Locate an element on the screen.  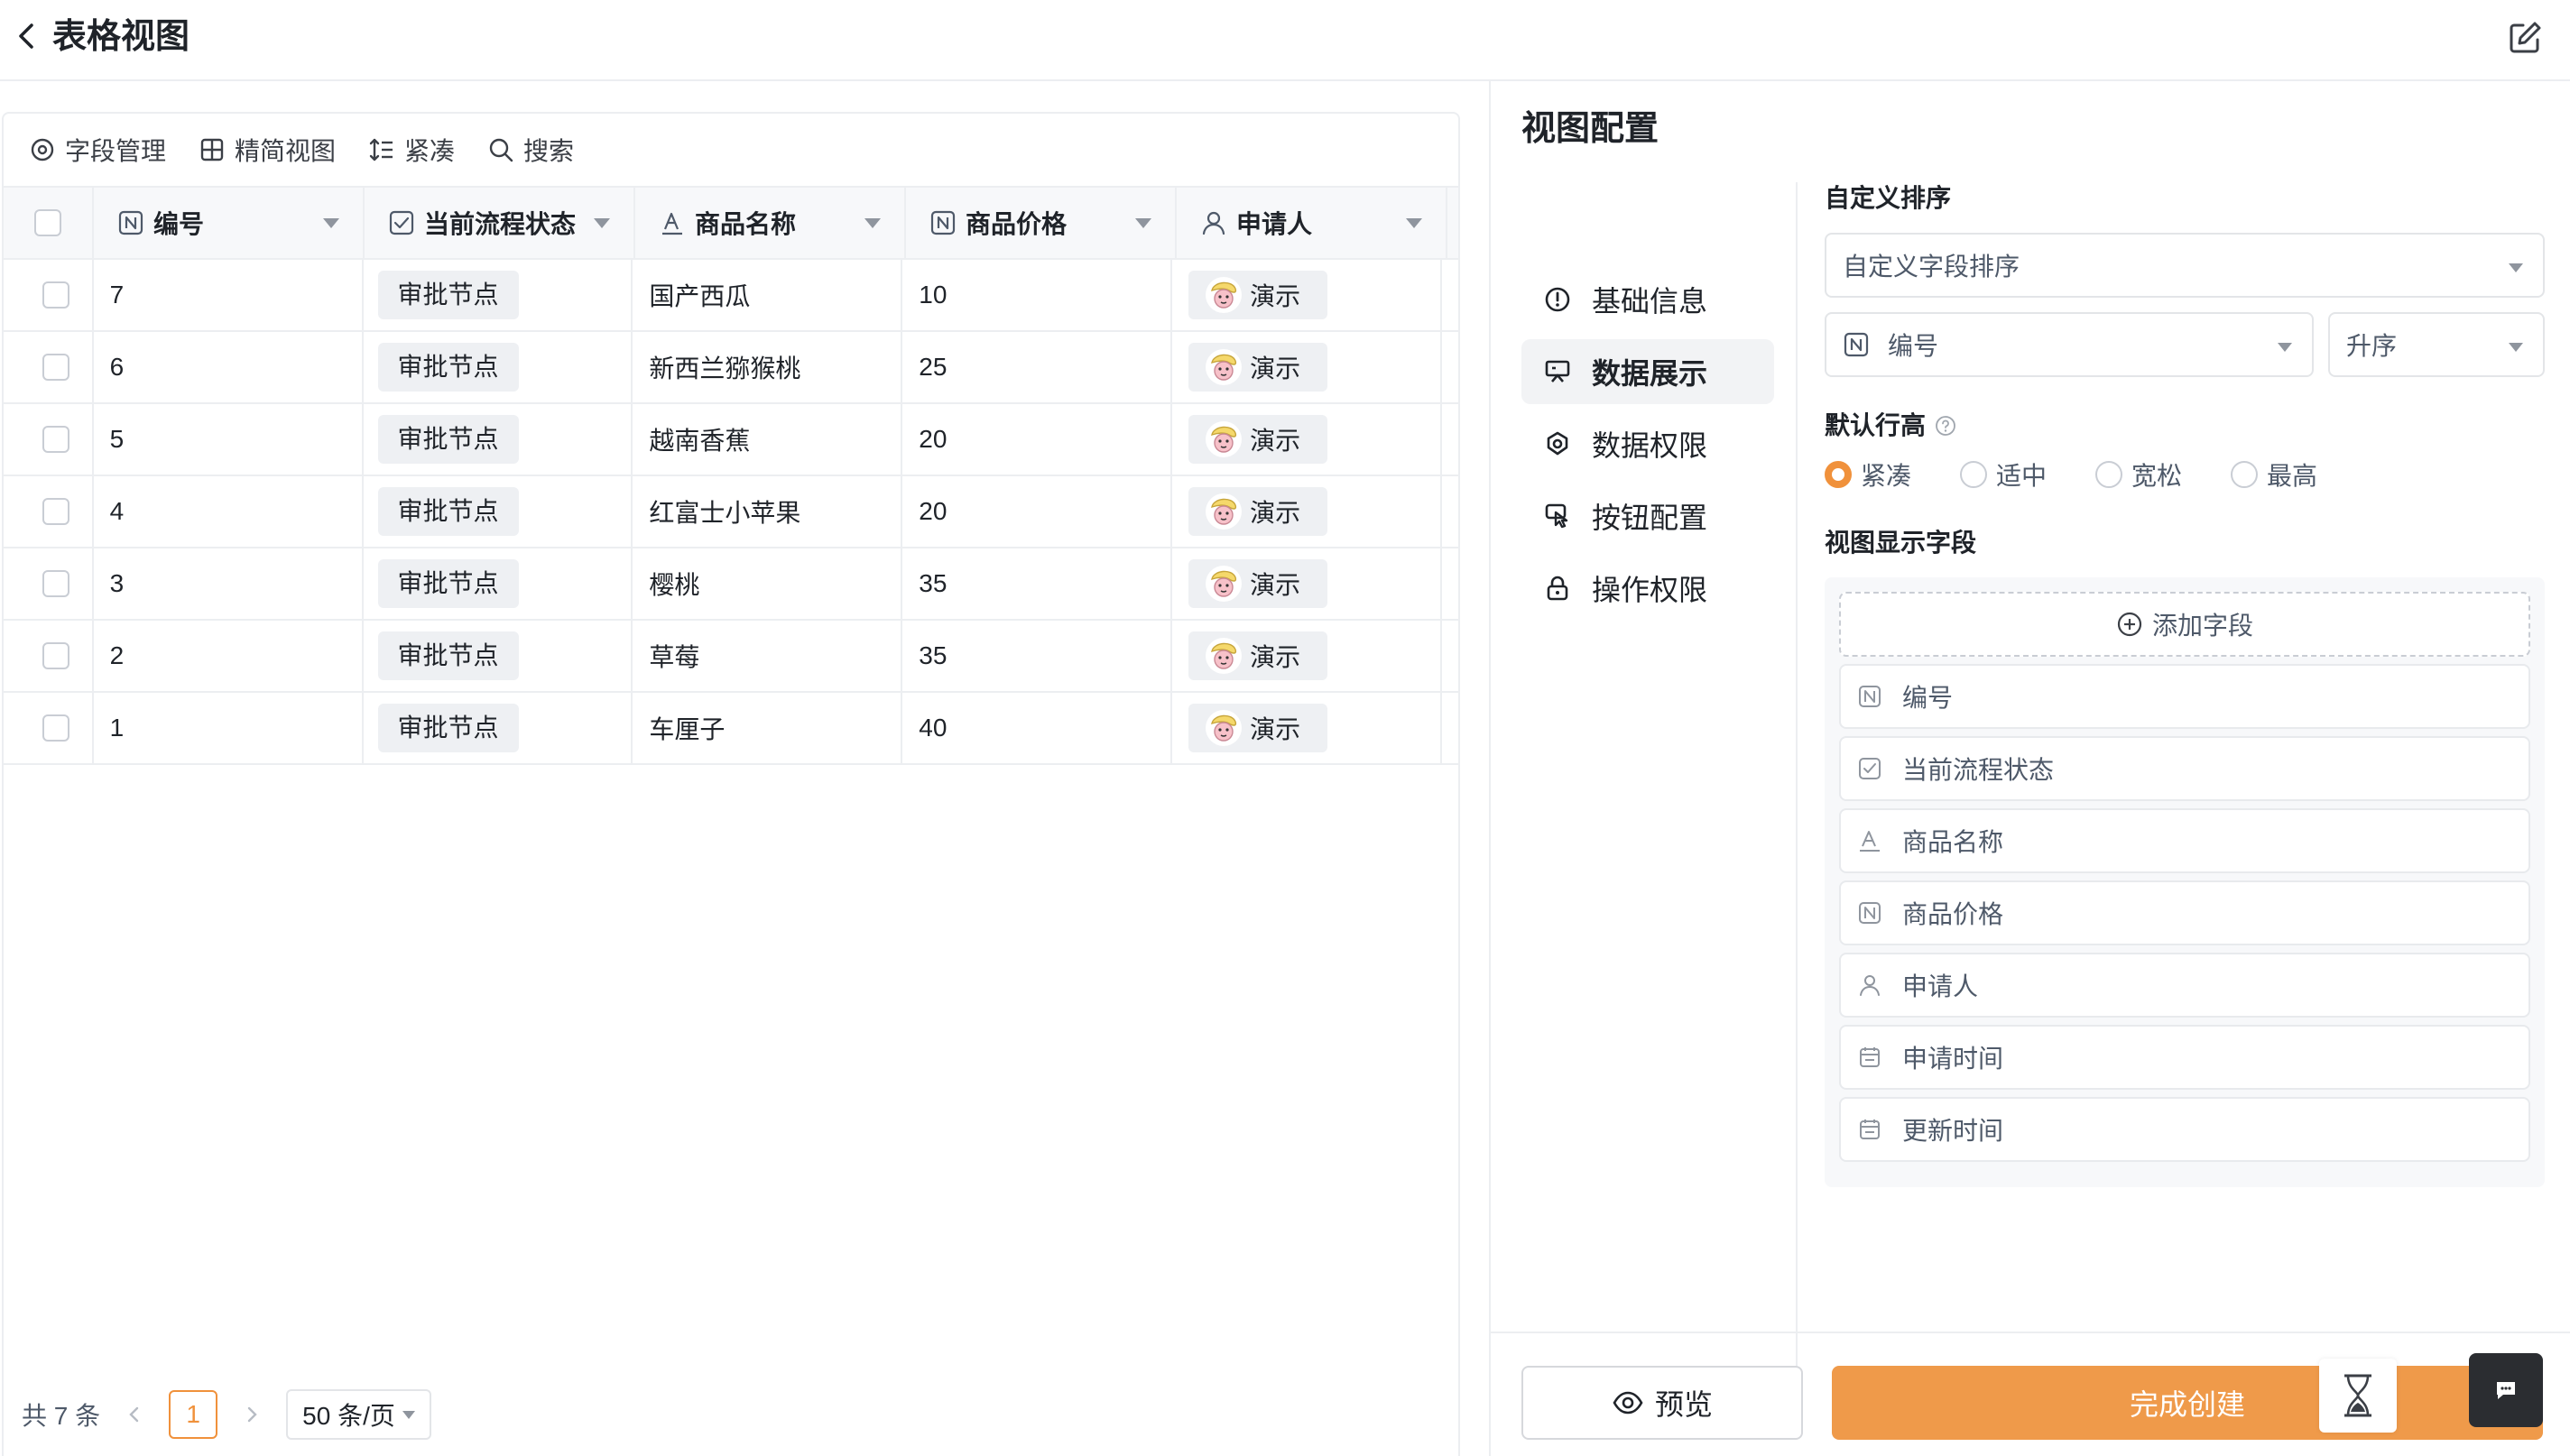
radio-medium: 适中 is located at coordinates (2003, 474).